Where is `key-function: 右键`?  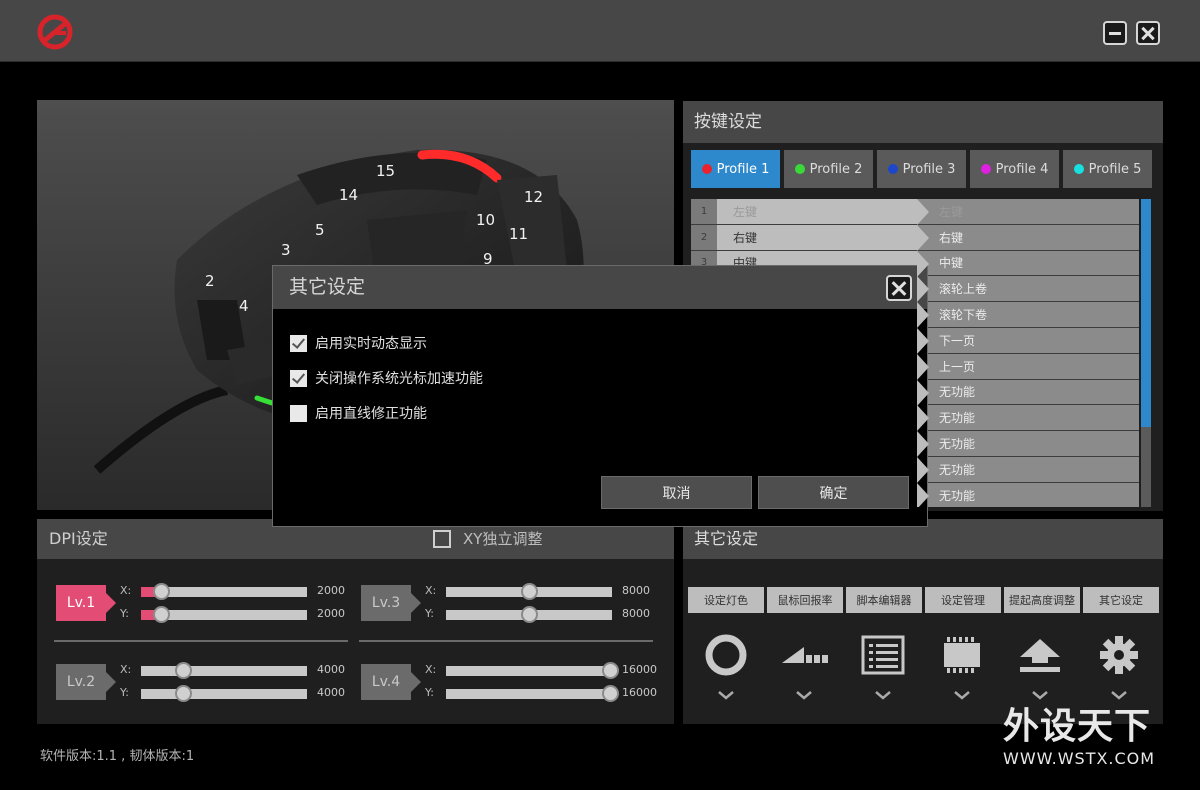 key-function: 右键 is located at coordinates (1028, 237).